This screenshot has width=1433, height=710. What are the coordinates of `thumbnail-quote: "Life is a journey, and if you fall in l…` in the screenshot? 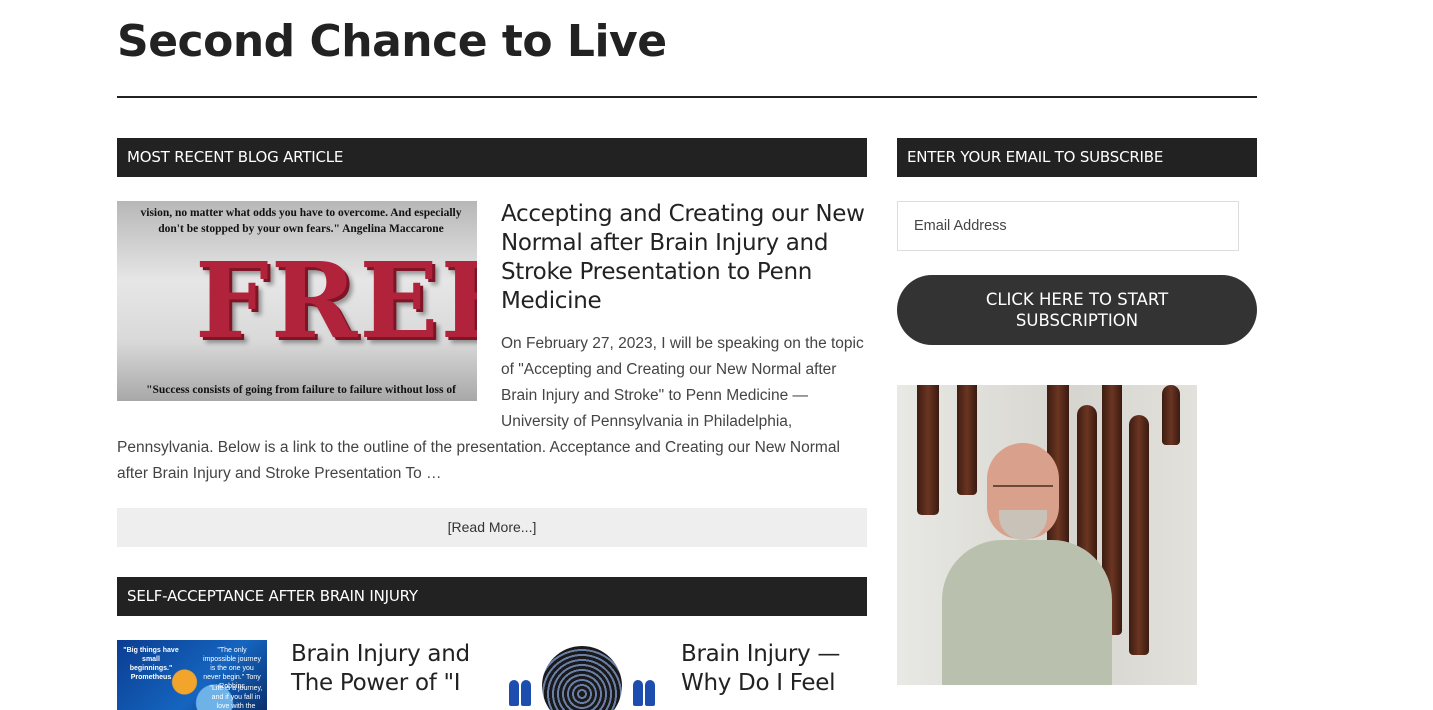 It's located at (236, 697).